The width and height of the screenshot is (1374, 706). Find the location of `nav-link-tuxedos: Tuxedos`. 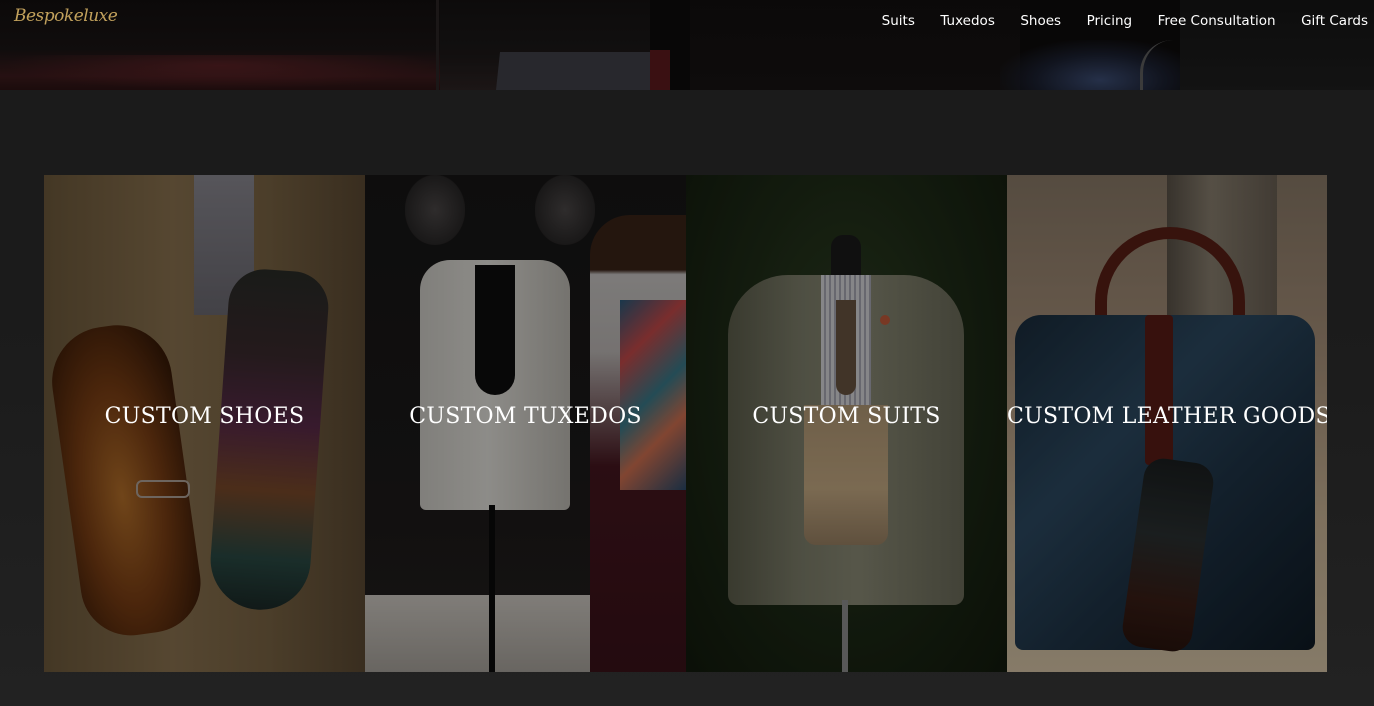

nav-link-tuxedos: Tuxedos is located at coordinates (967, 21).